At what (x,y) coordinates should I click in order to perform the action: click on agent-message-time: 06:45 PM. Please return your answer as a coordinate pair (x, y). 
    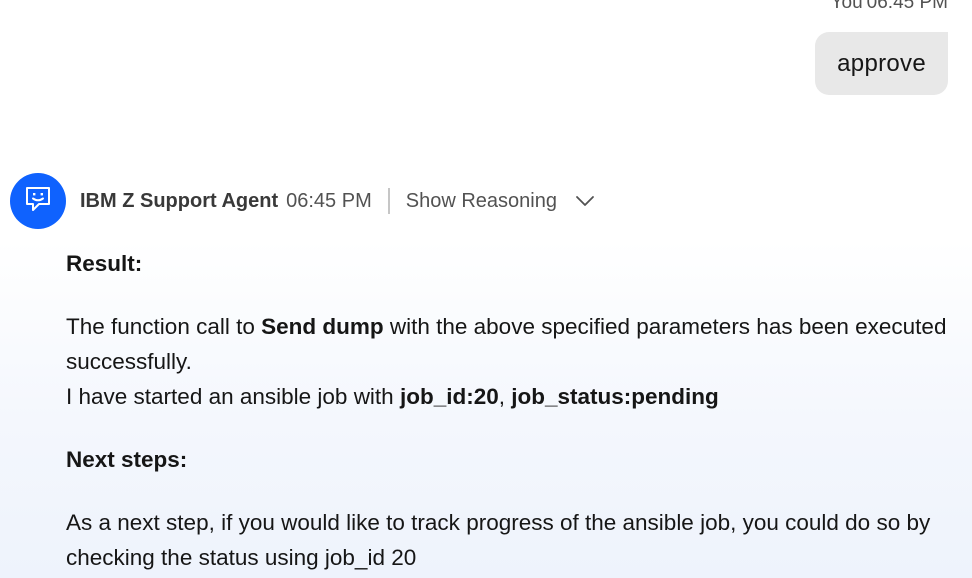
    Looking at the image, I should click on (329, 200).